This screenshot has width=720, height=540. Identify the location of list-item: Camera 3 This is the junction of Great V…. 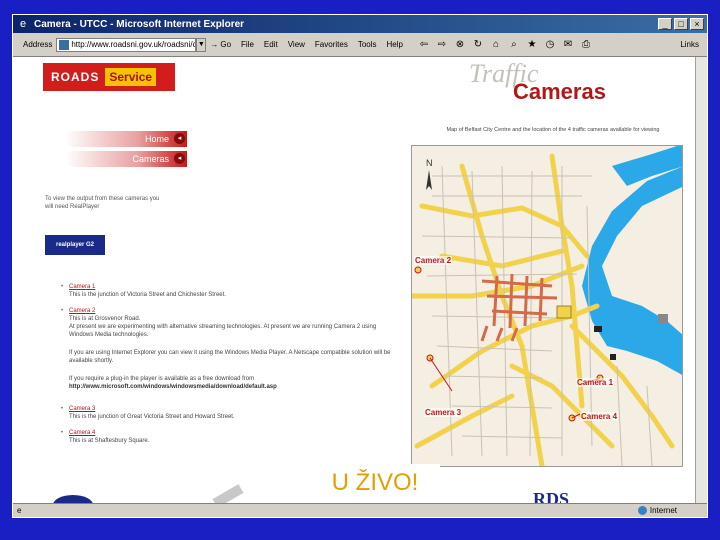
(231, 413).